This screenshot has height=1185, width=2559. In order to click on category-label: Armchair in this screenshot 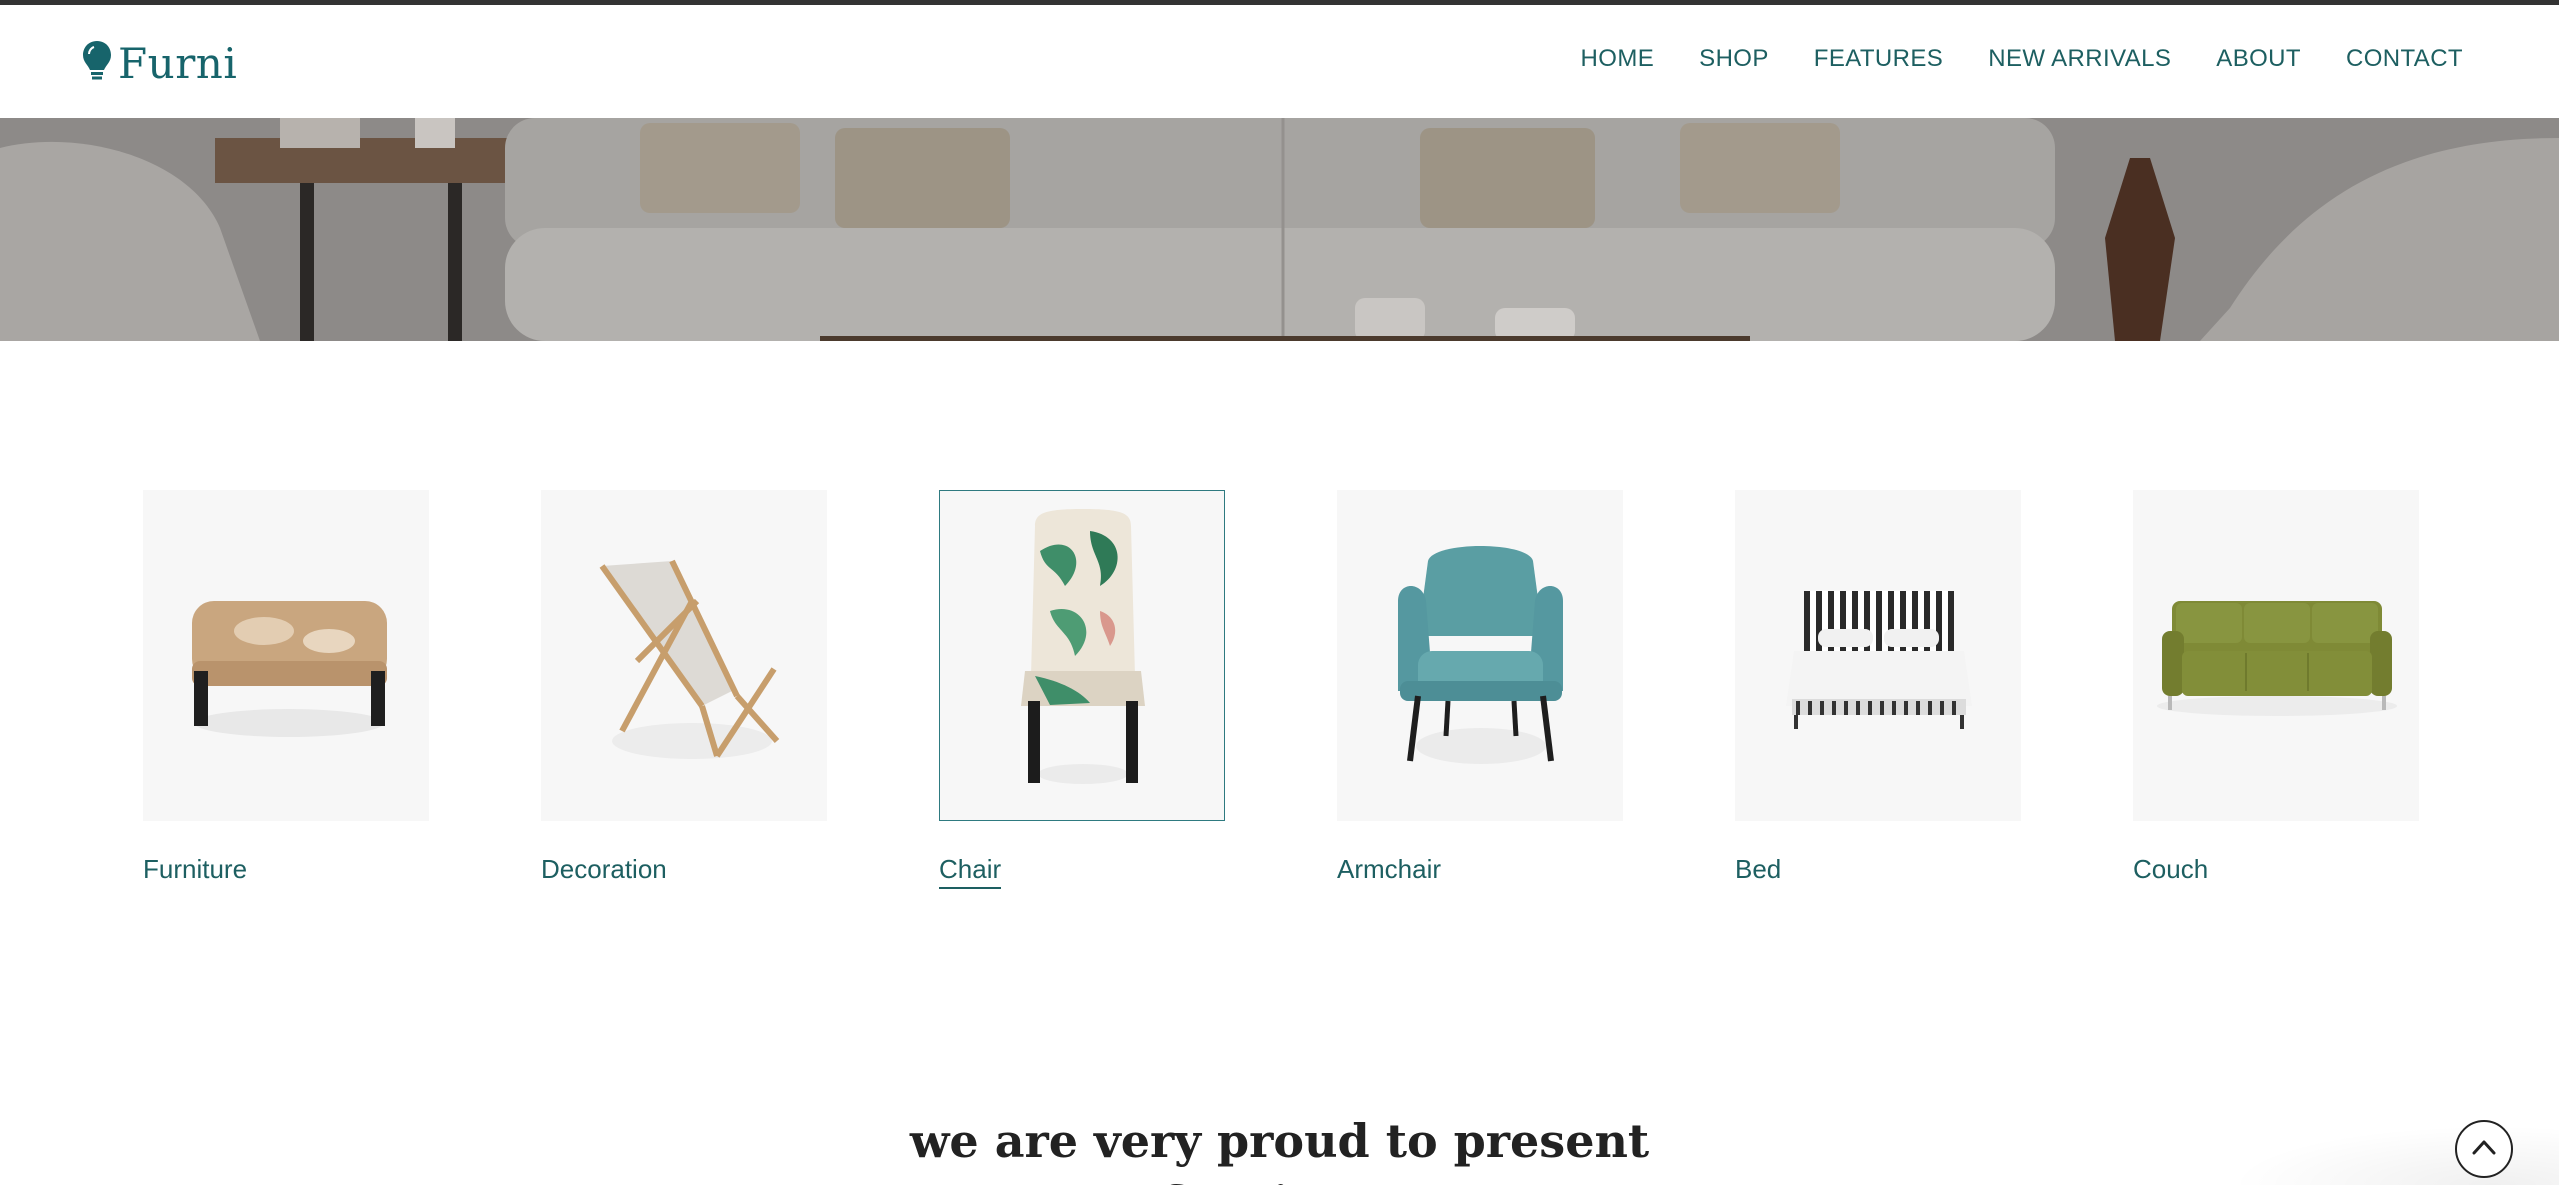, I will do `click(1389, 869)`.